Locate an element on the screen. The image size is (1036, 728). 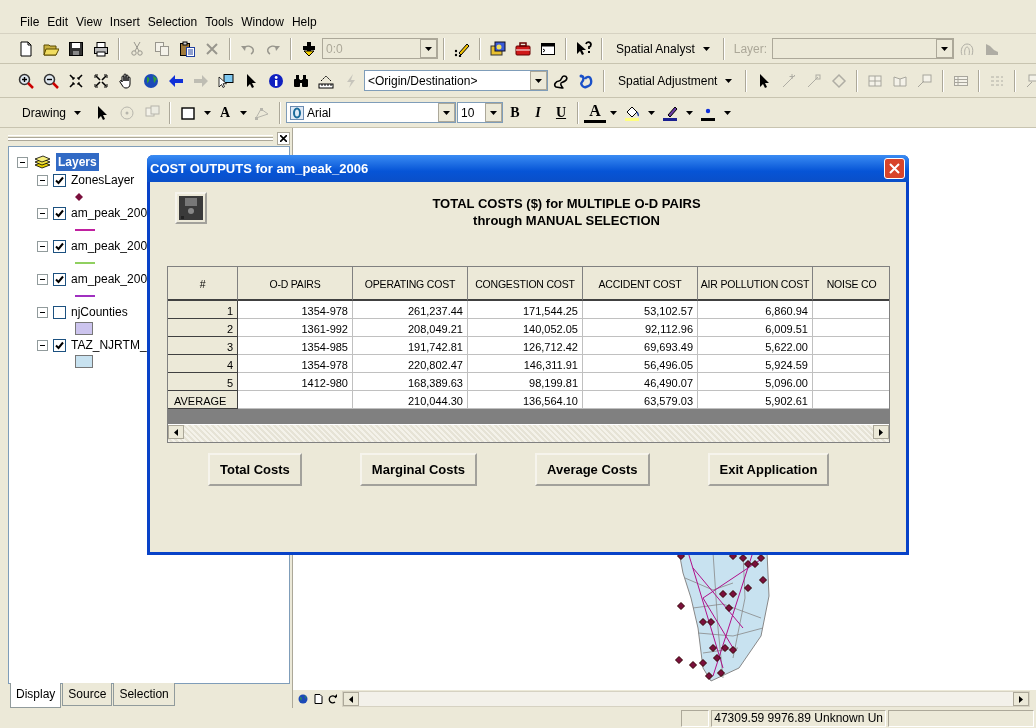
table-cell: 92,112.96 is located at coordinates (640, 328).